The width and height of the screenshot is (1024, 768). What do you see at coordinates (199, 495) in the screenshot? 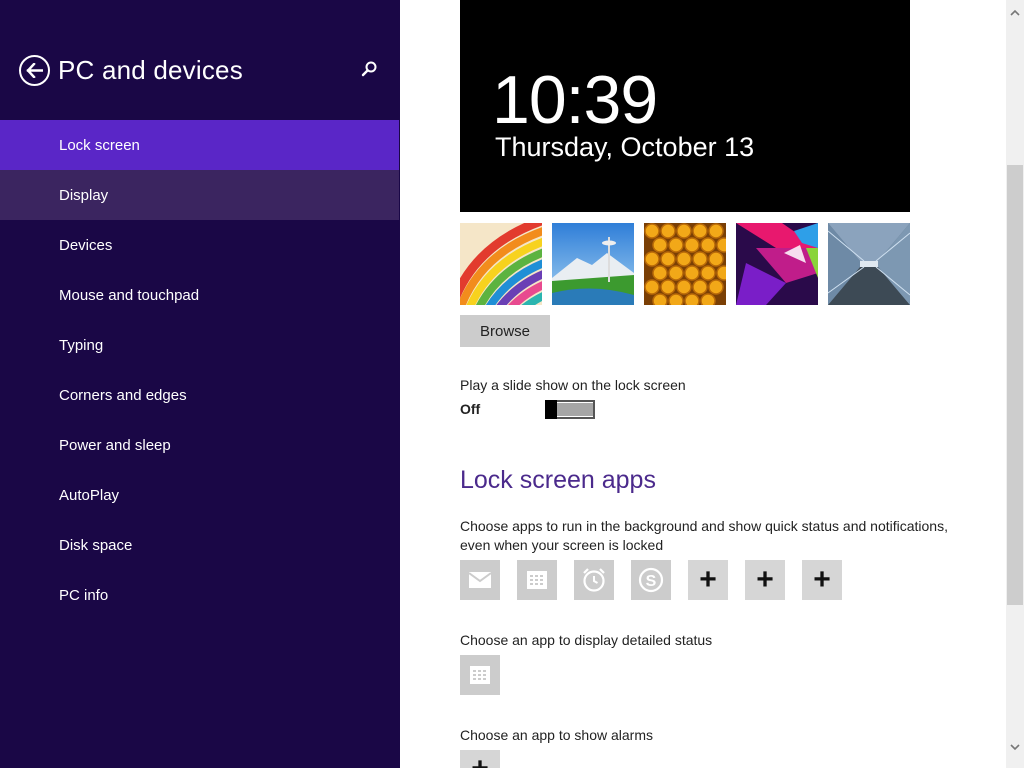
I see `sidebar-item-autoplay: AutoPlay` at bounding box center [199, 495].